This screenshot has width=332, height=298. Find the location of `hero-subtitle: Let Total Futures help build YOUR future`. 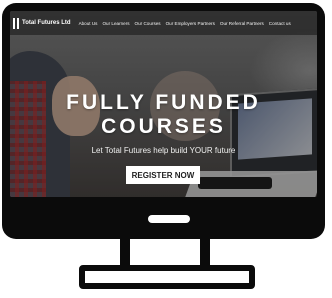

hero-subtitle: Let Total Futures help build YOUR future is located at coordinates (163, 150).